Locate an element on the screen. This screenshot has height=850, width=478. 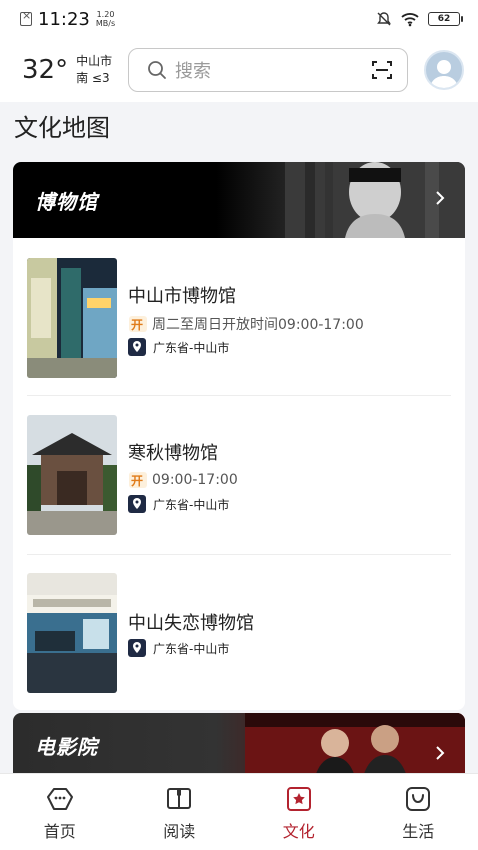
tab-label: 生活 is located at coordinates (418, 831).